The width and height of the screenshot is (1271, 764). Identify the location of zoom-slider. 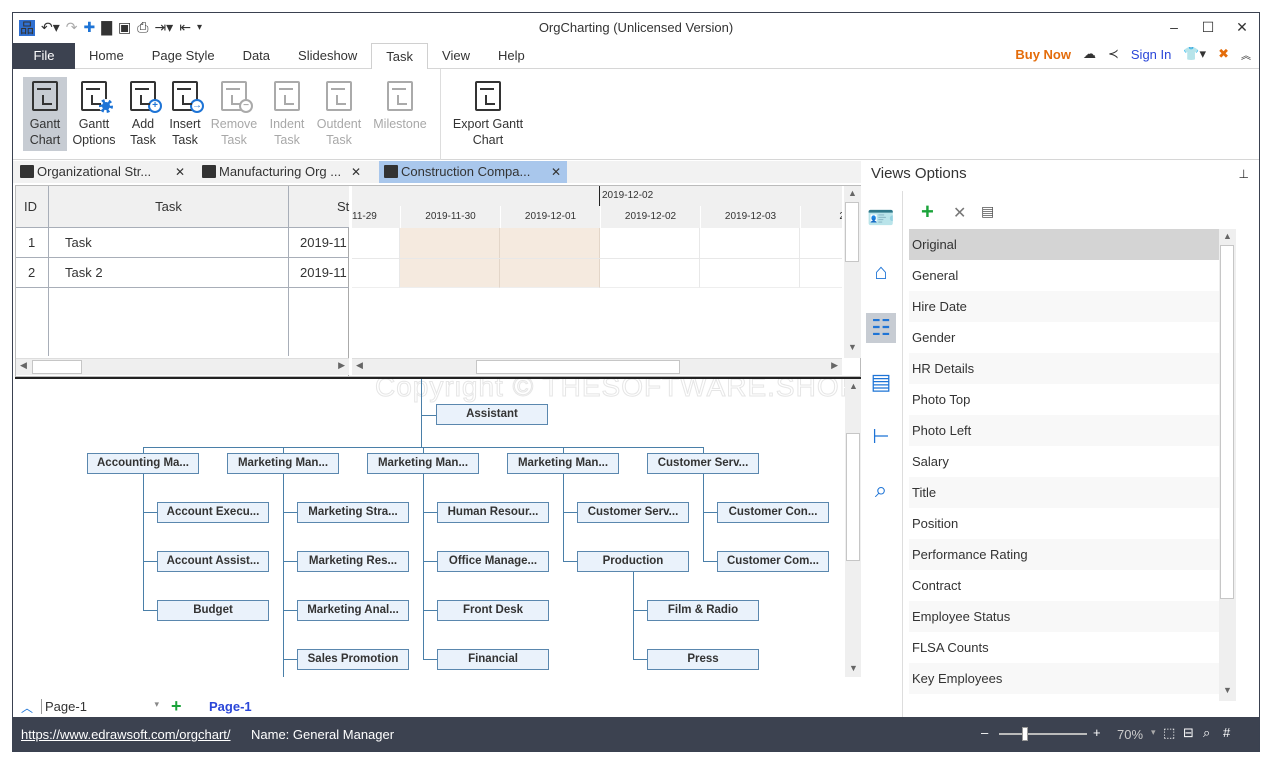
(1043, 734).